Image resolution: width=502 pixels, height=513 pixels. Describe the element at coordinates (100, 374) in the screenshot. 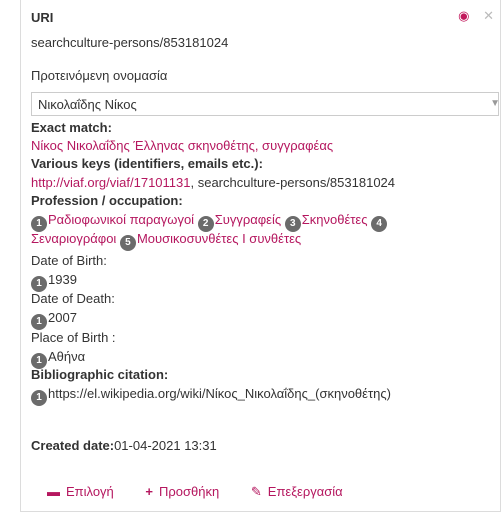

I see `citation-label: Bibliographic citation:` at that location.